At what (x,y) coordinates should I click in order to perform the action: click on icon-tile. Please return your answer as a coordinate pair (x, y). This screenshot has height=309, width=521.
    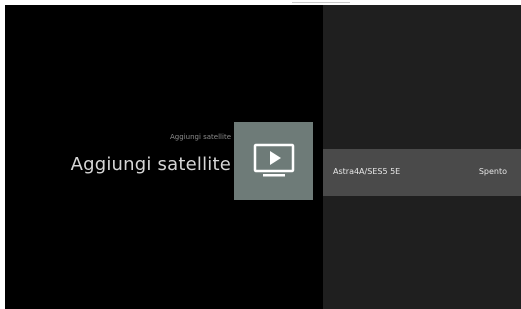
    Looking at the image, I should click on (273, 161).